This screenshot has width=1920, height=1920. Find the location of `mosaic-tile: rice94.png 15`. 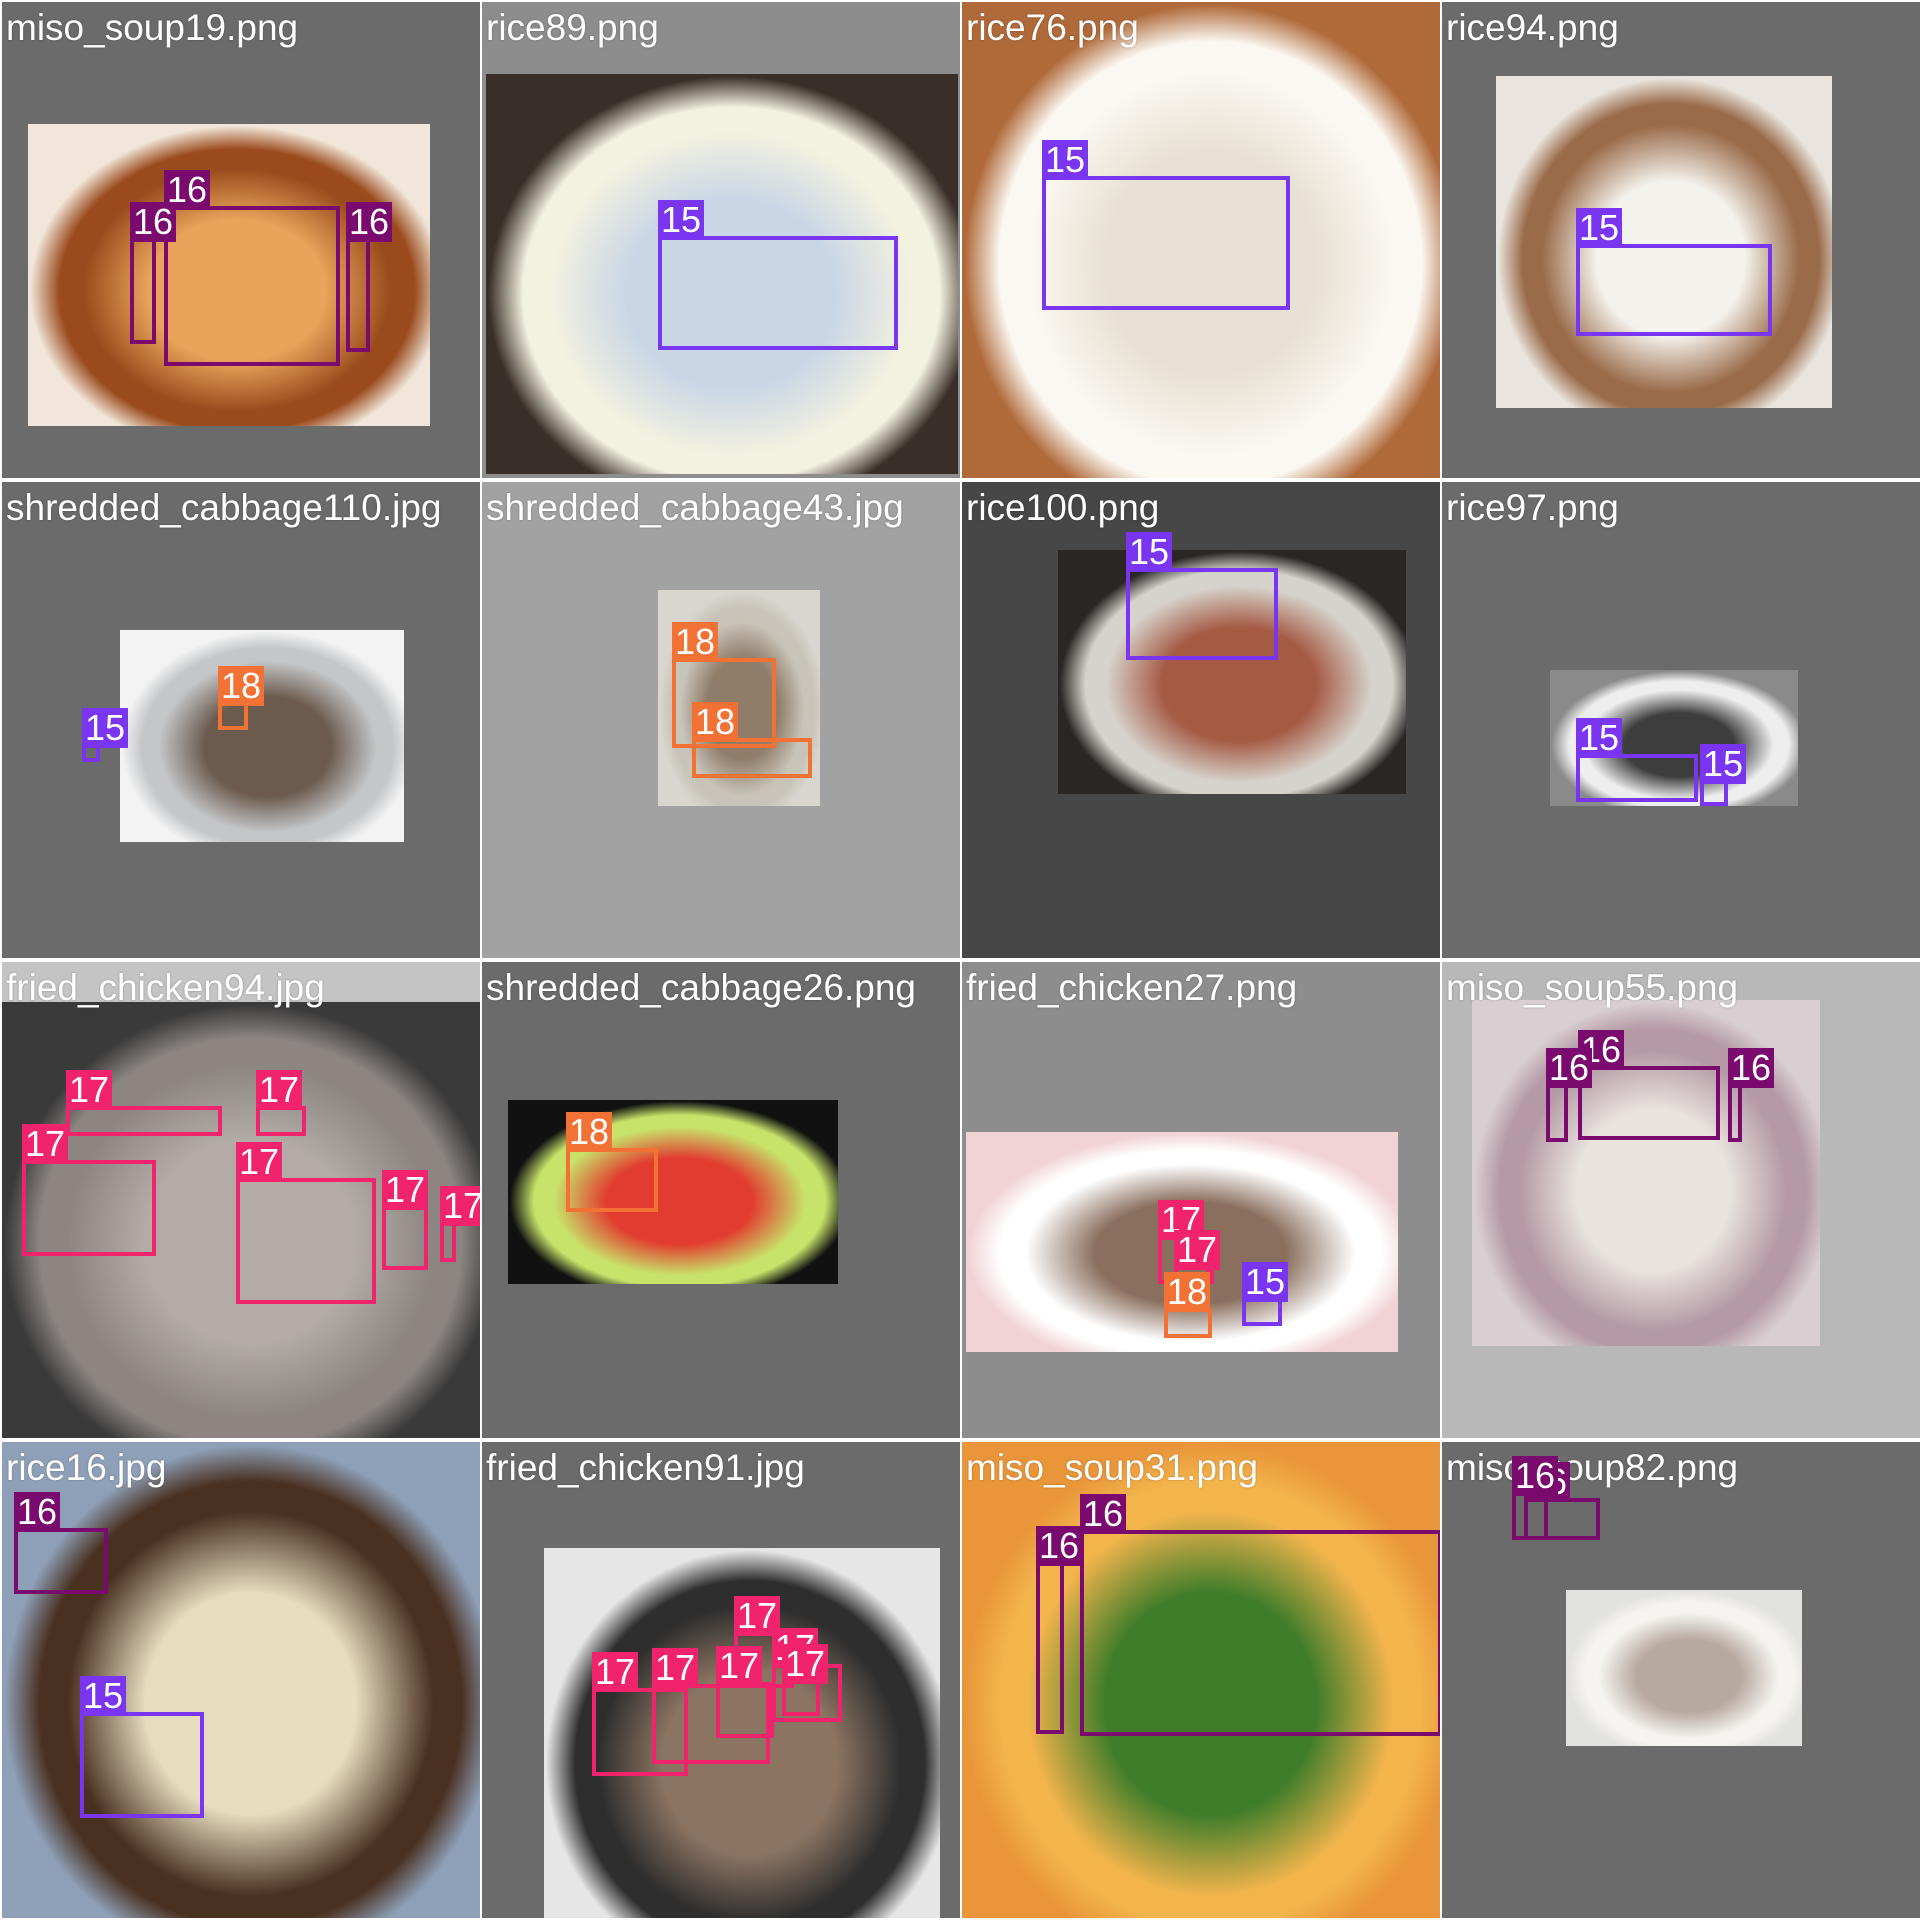

mosaic-tile: rice94.png 15 is located at coordinates (1681, 240).